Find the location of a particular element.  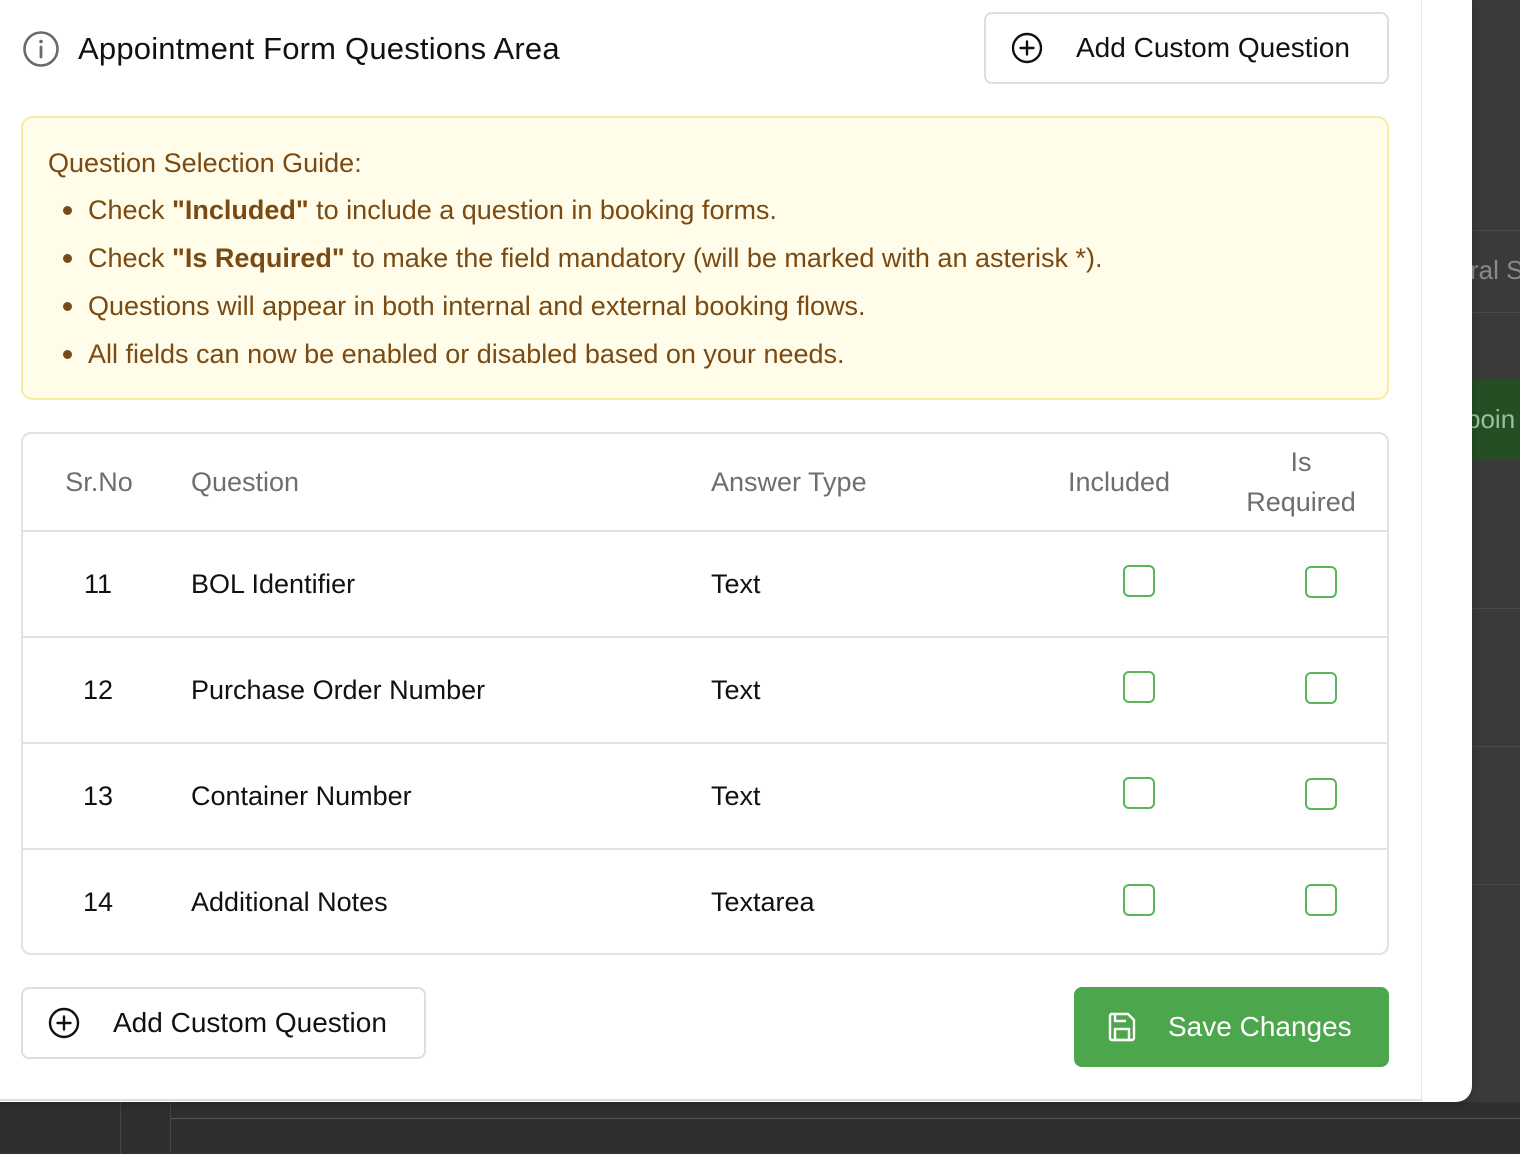

modal-bottom-edge is located at coordinates (711, 1100).